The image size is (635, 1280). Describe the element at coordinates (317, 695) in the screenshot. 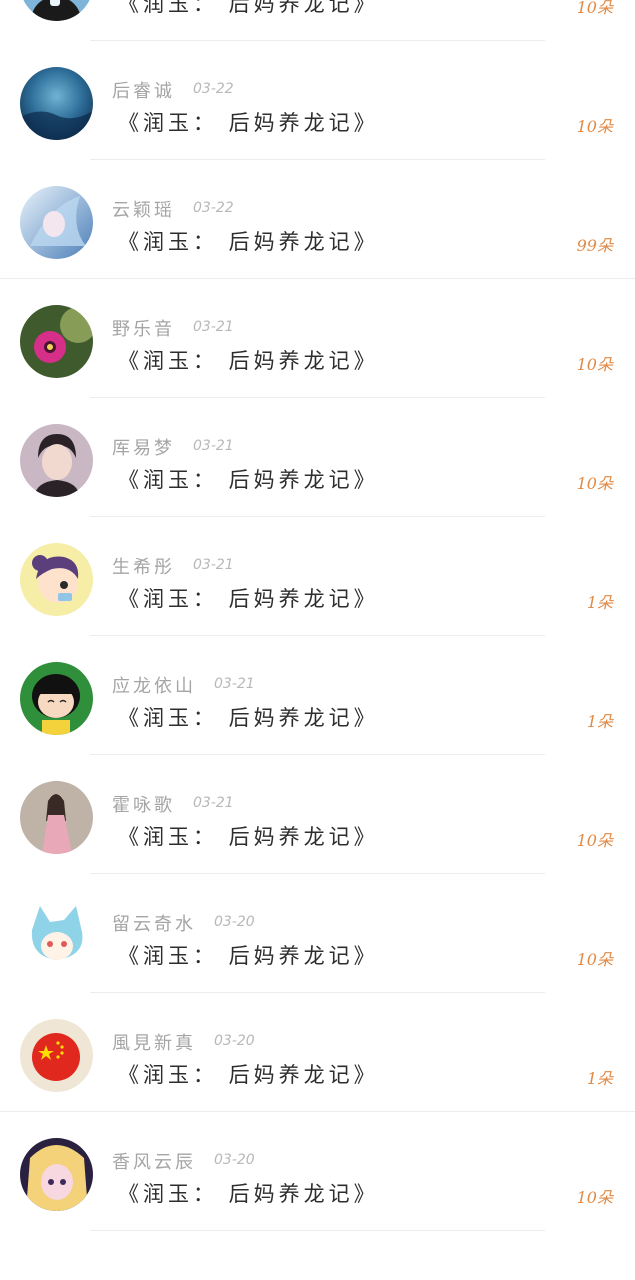

I see `list-item: 应龙依山 03-21 《润玉： 后妈养龙记》 1朵` at that location.